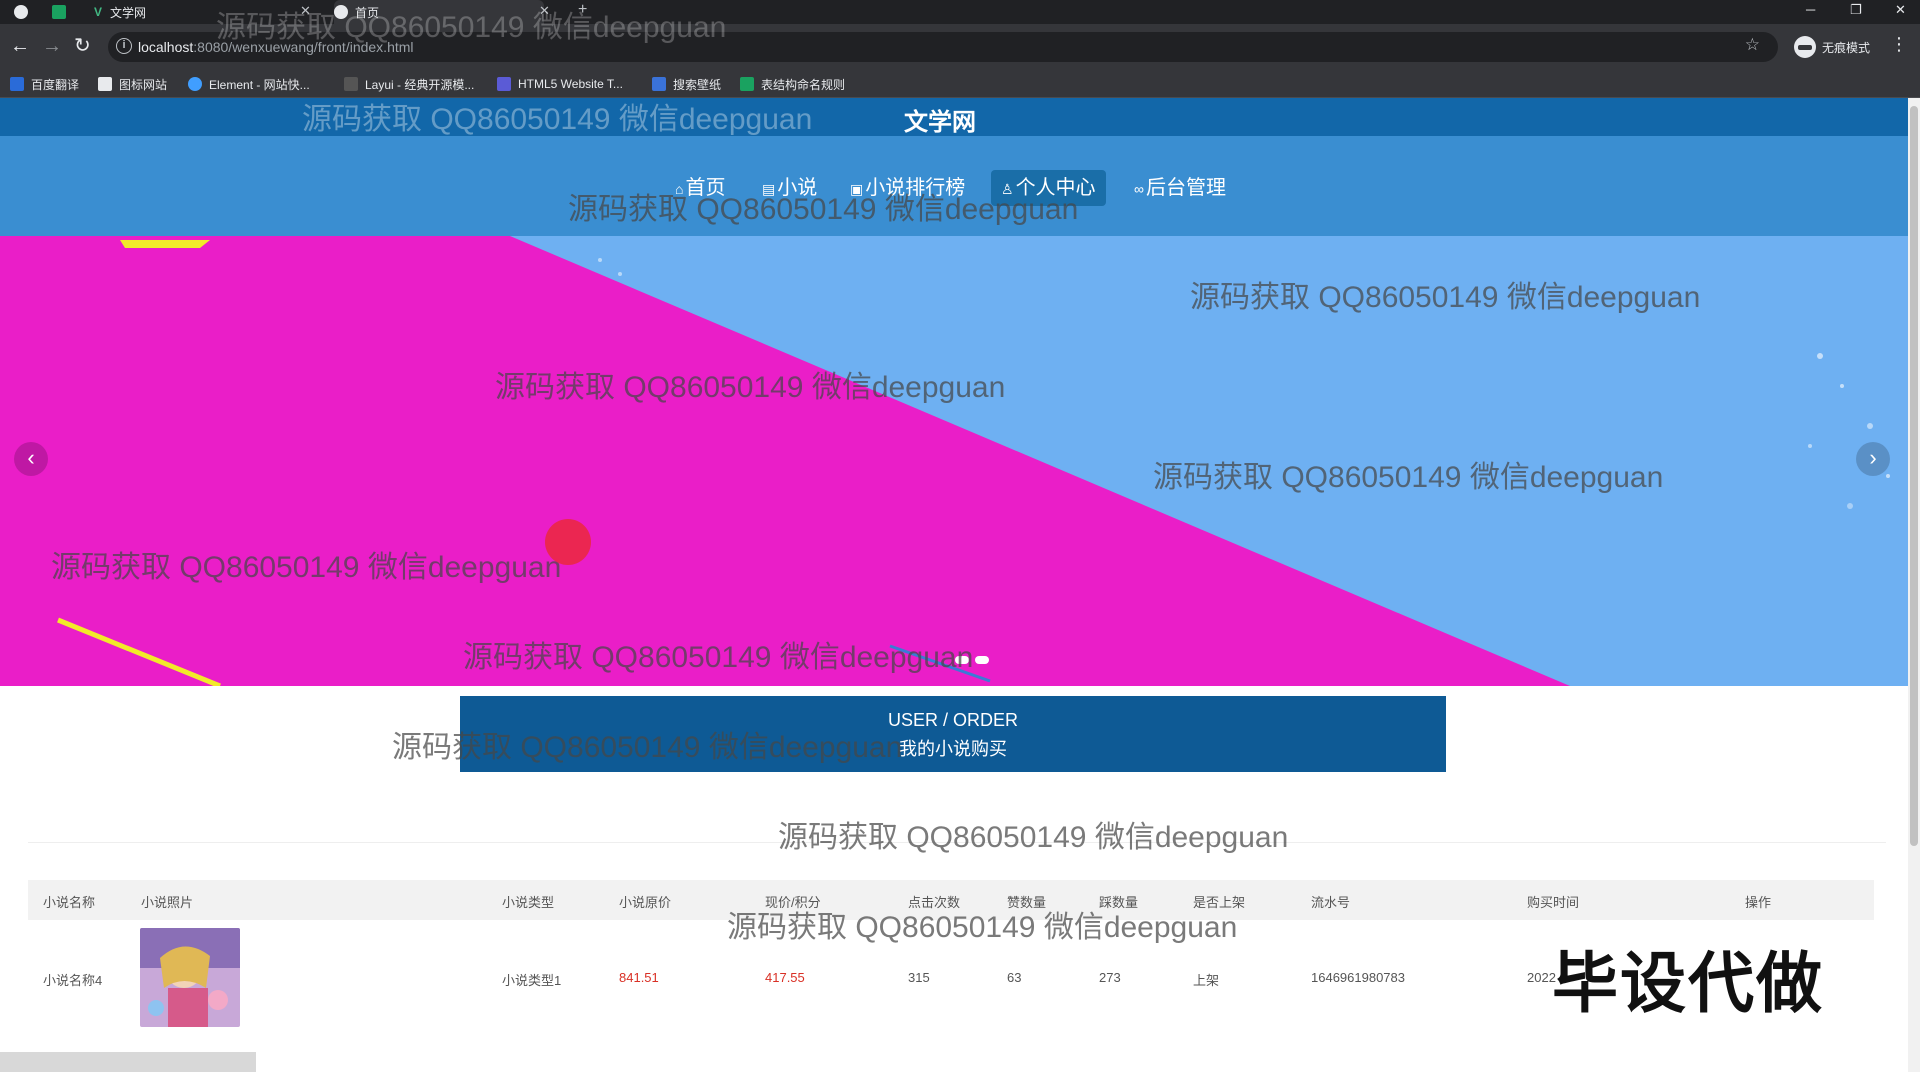 The image size is (1920, 1072). Describe the element at coordinates (1358, 977) in the screenshot. I see `cell-serial: 1646961980783` at that location.